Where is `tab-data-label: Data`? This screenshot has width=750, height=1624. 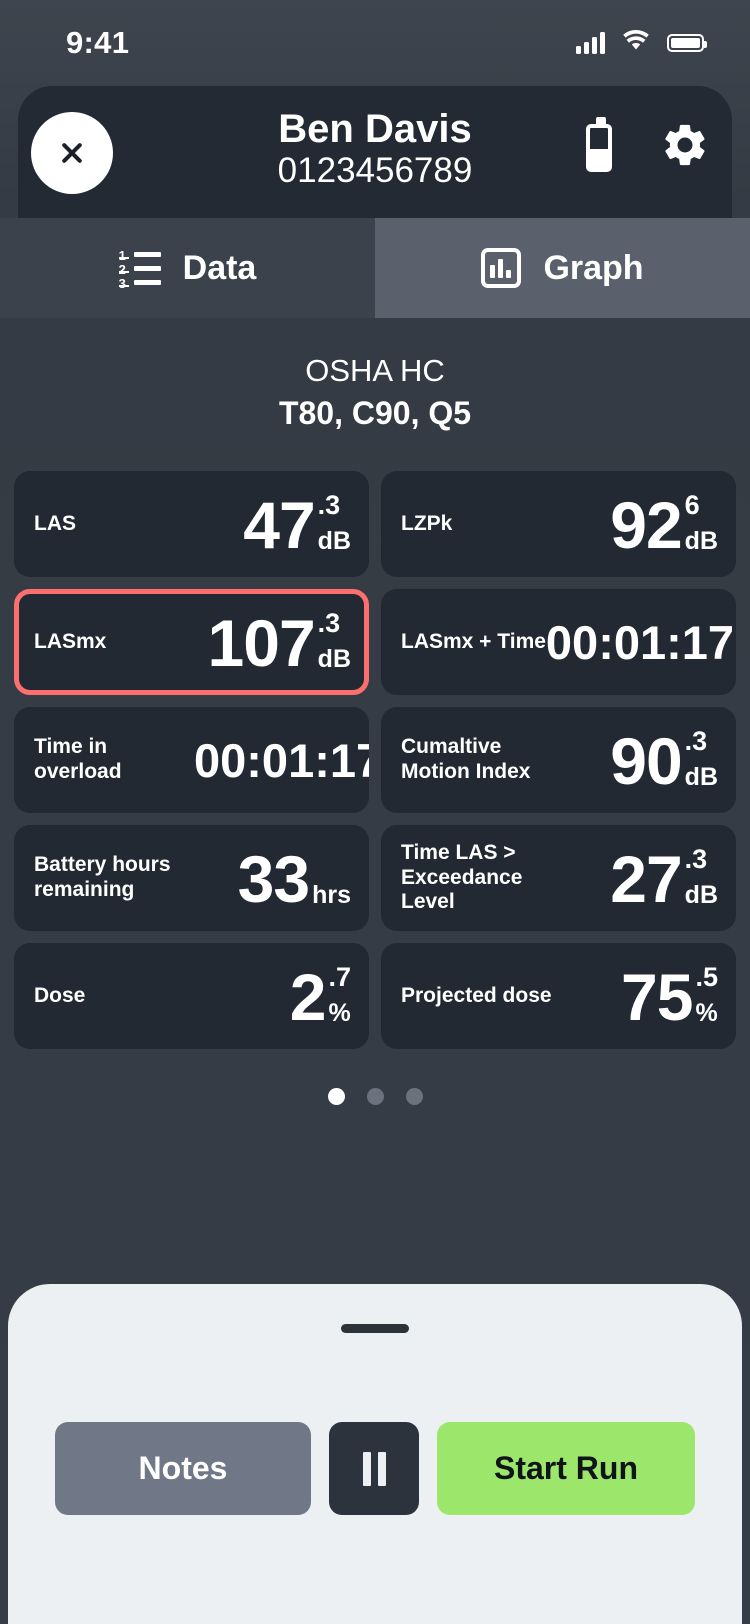
tab-data-label: Data is located at coordinates (219, 267).